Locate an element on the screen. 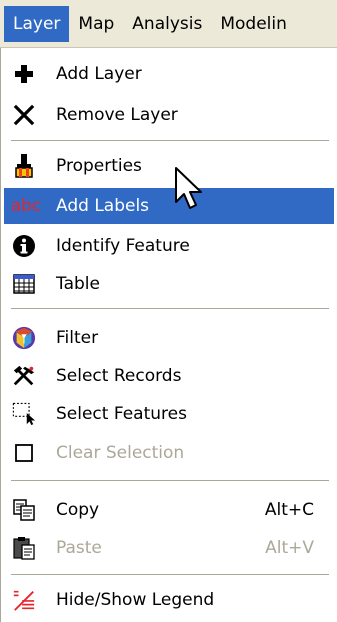 This screenshot has height=622, width=337. menu-item-label: Hide/Show Legend is located at coordinates (135, 600).